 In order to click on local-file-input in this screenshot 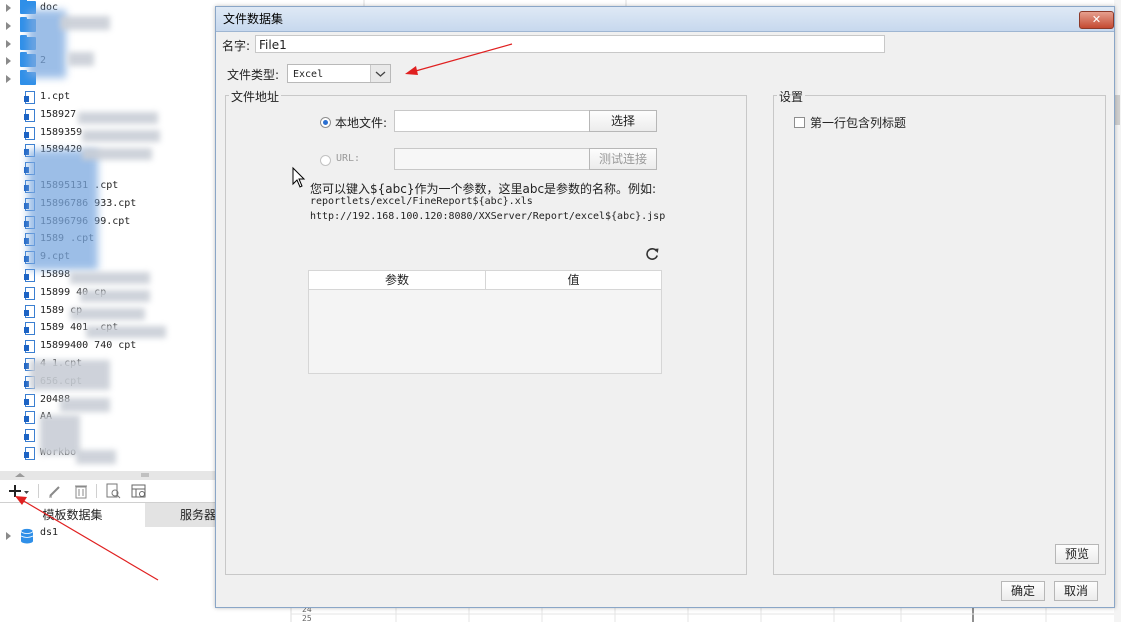, I will do `click(492, 121)`.